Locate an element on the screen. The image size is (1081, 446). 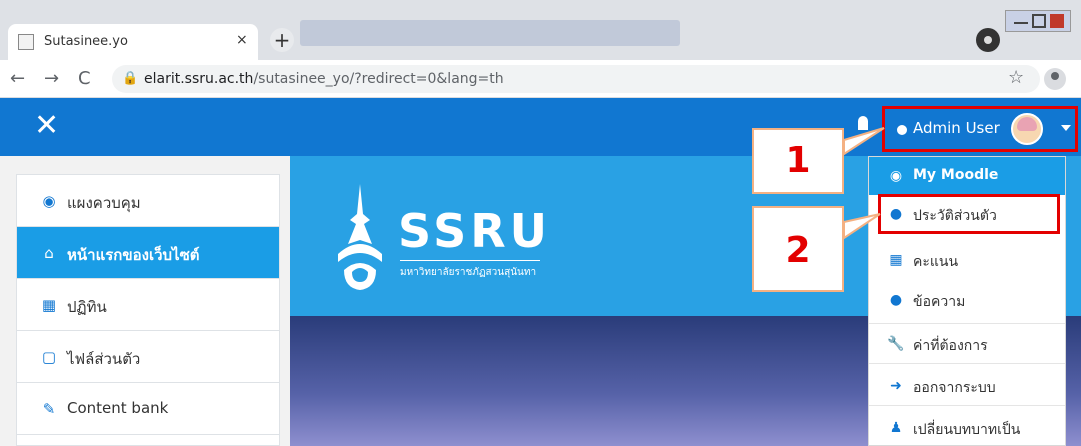
menu-item-preferences: 🔧 ค่าที่ต้องการ is located at coordinates (967, 344).